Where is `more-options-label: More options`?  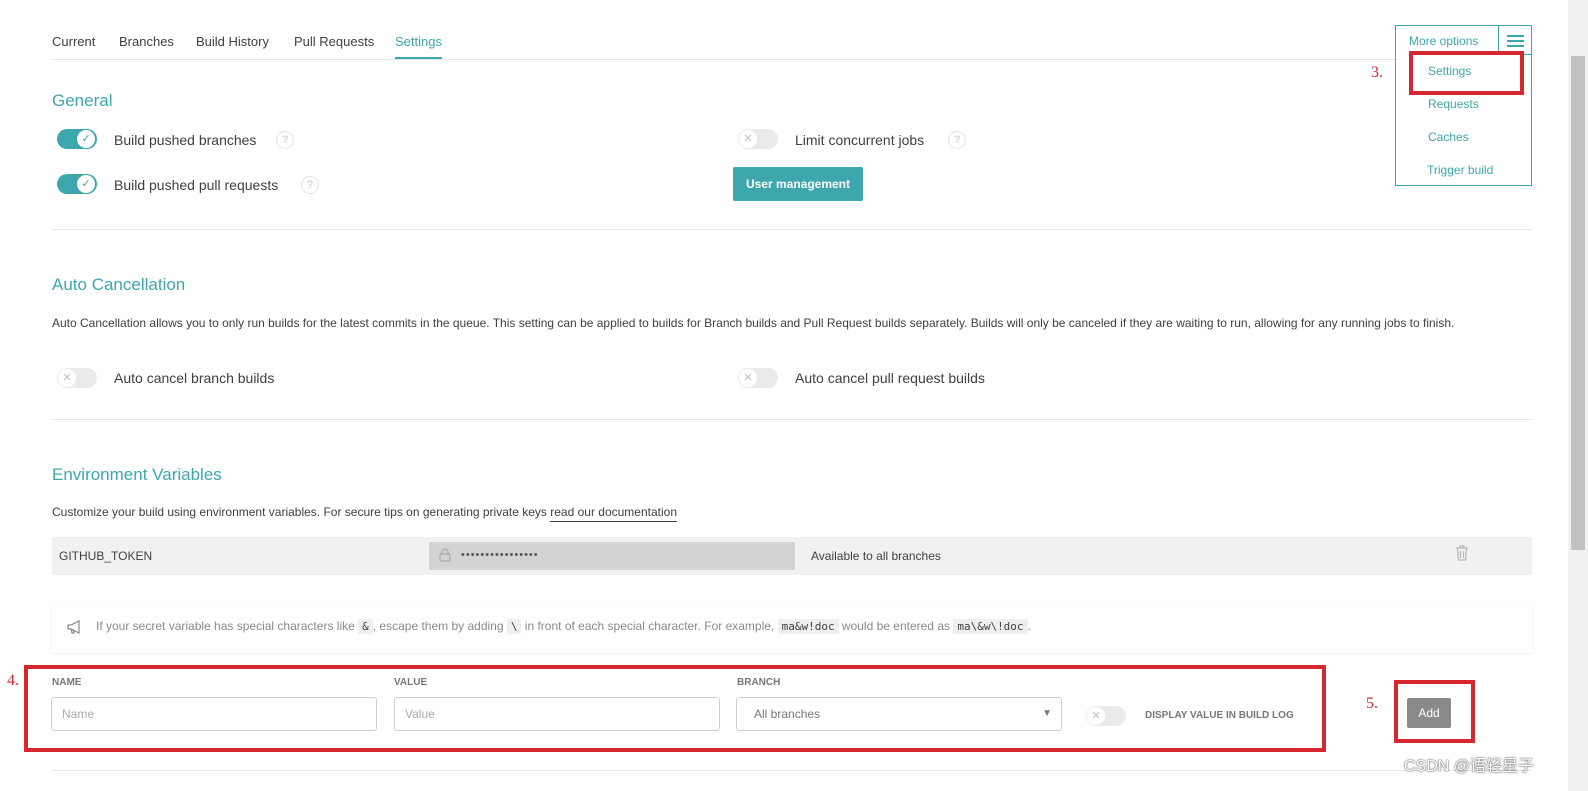
more-options-label: More options is located at coordinates (1444, 41).